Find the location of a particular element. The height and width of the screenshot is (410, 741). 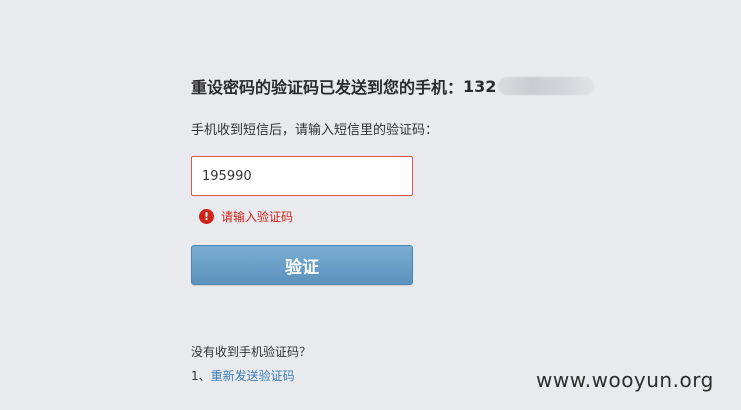

resend-row: 1、重新发送验证码 is located at coordinates (243, 375).